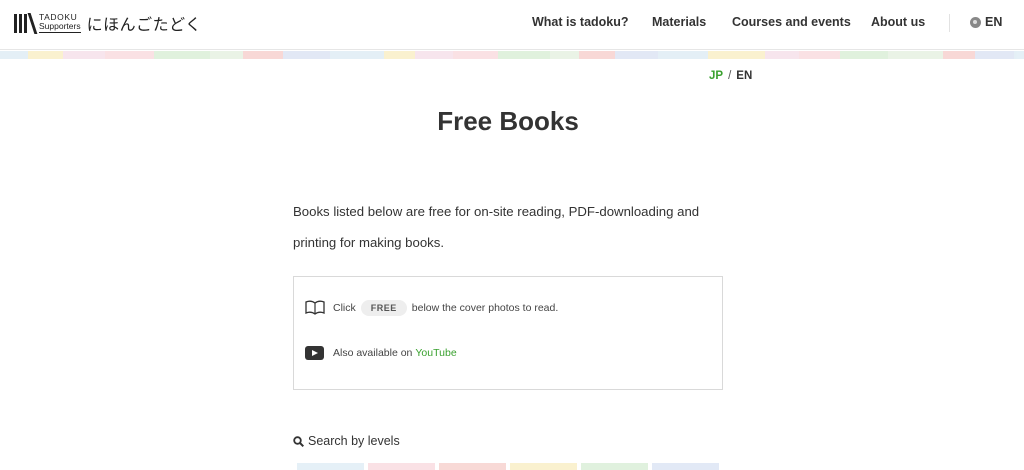  Describe the element at coordinates (314, 353) in the screenshot. I see `youtube-icon` at that location.